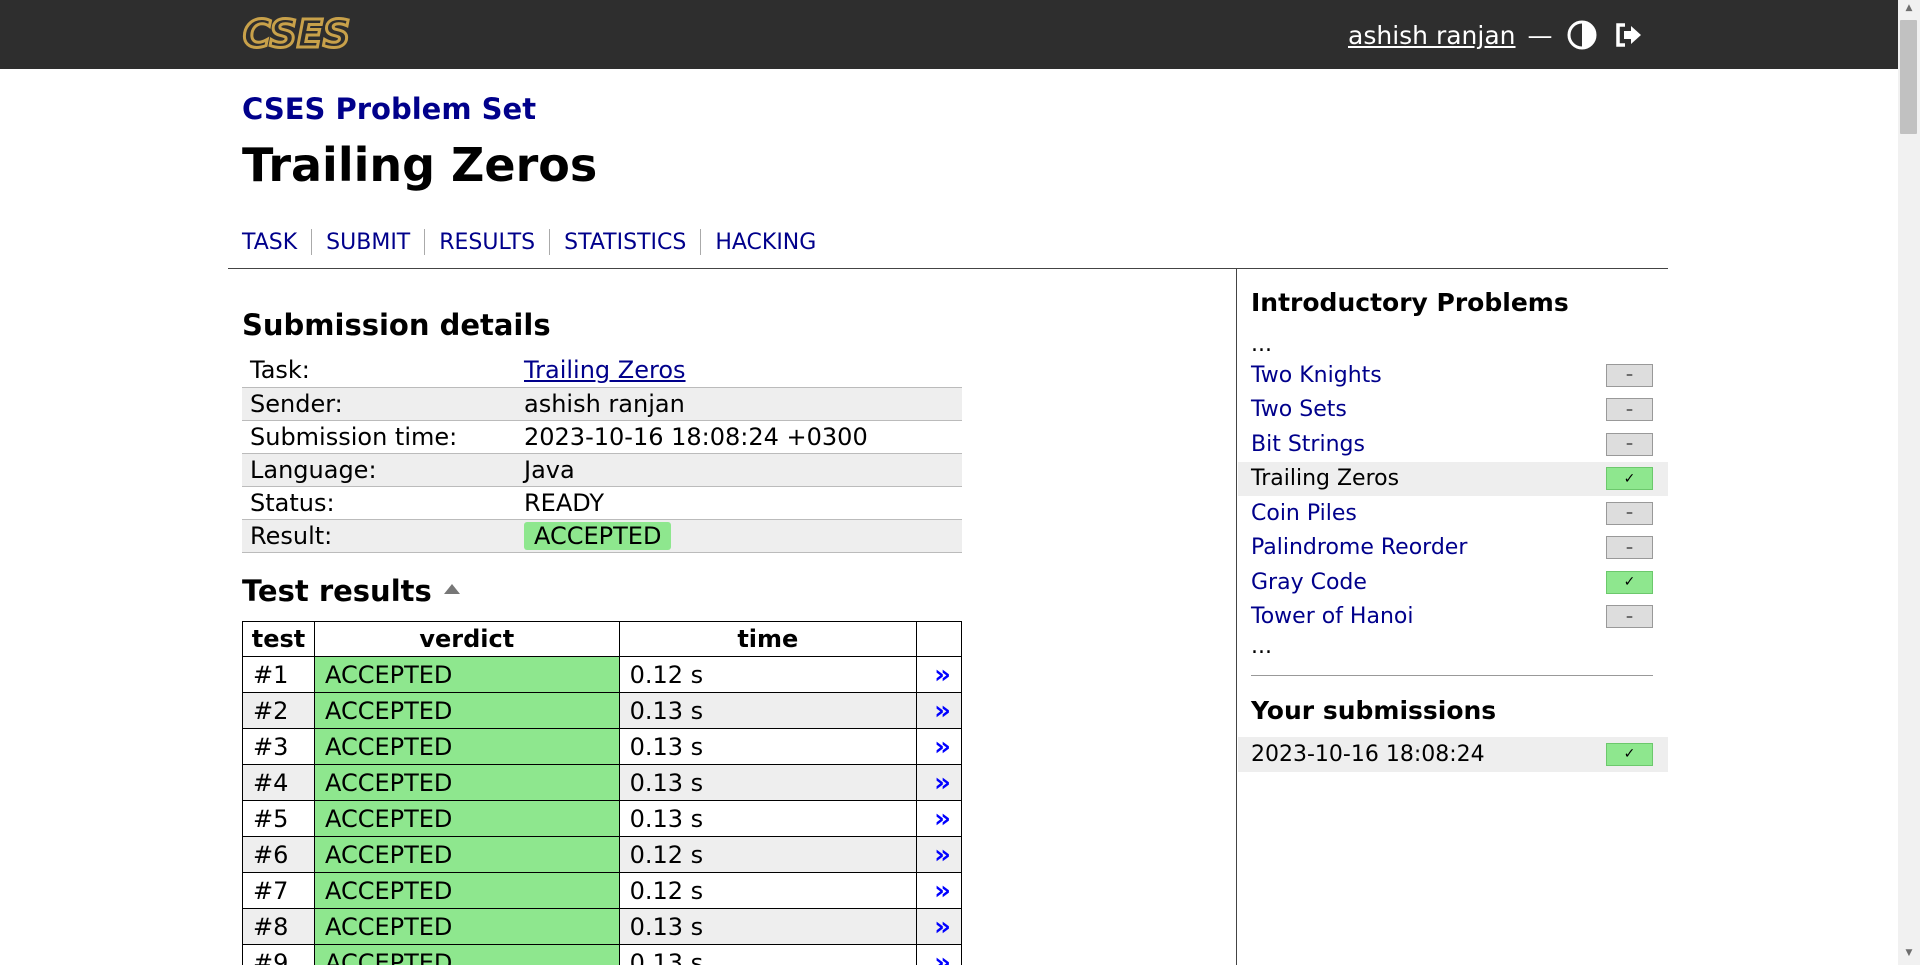 The image size is (1920, 965). I want to click on table-row: #9 ACCEPTED 0.13 s », so click(602, 954).